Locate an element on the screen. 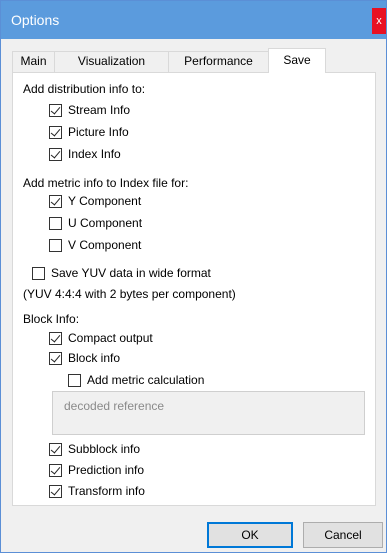 The width and height of the screenshot is (387, 553). y-component-label: Y Component is located at coordinates (105, 201).